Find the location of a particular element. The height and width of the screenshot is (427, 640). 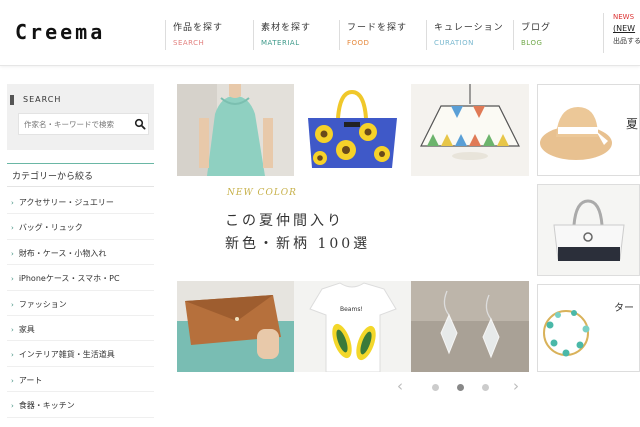

carousel-prev-button: ‹ is located at coordinates (400, 386).